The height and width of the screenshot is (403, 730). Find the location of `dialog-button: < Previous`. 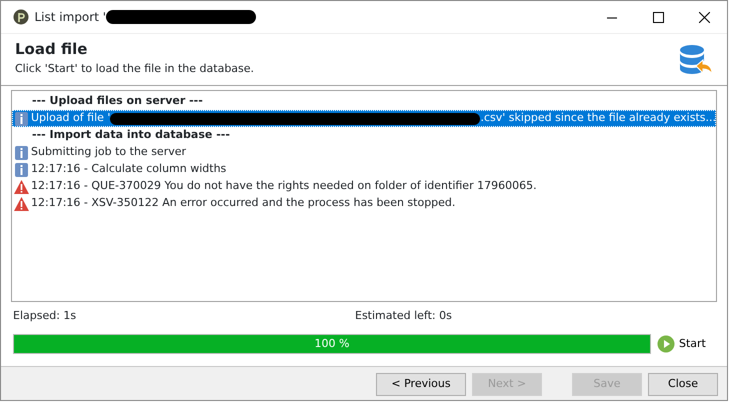

dialog-button: < Previous is located at coordinates (421, 384).